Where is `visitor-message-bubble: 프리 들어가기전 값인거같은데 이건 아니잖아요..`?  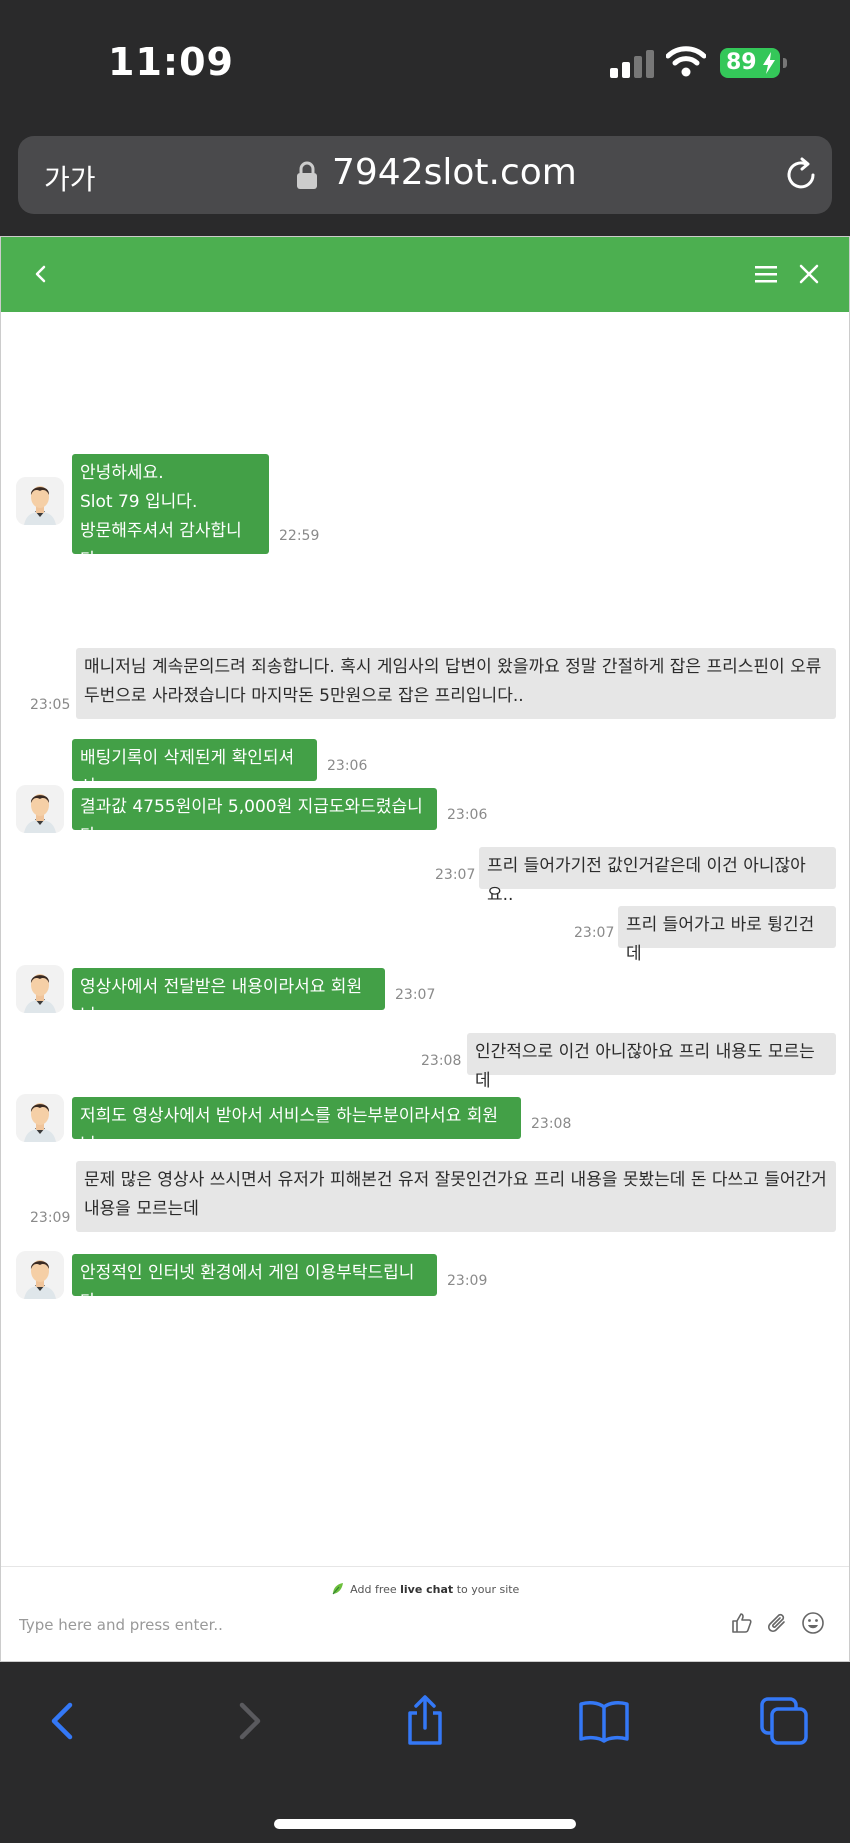 visitor-message-bubble: 프리 들어가기전 값인거같은데 이건 아니잖아요.. is located at coordinates (657, 876).